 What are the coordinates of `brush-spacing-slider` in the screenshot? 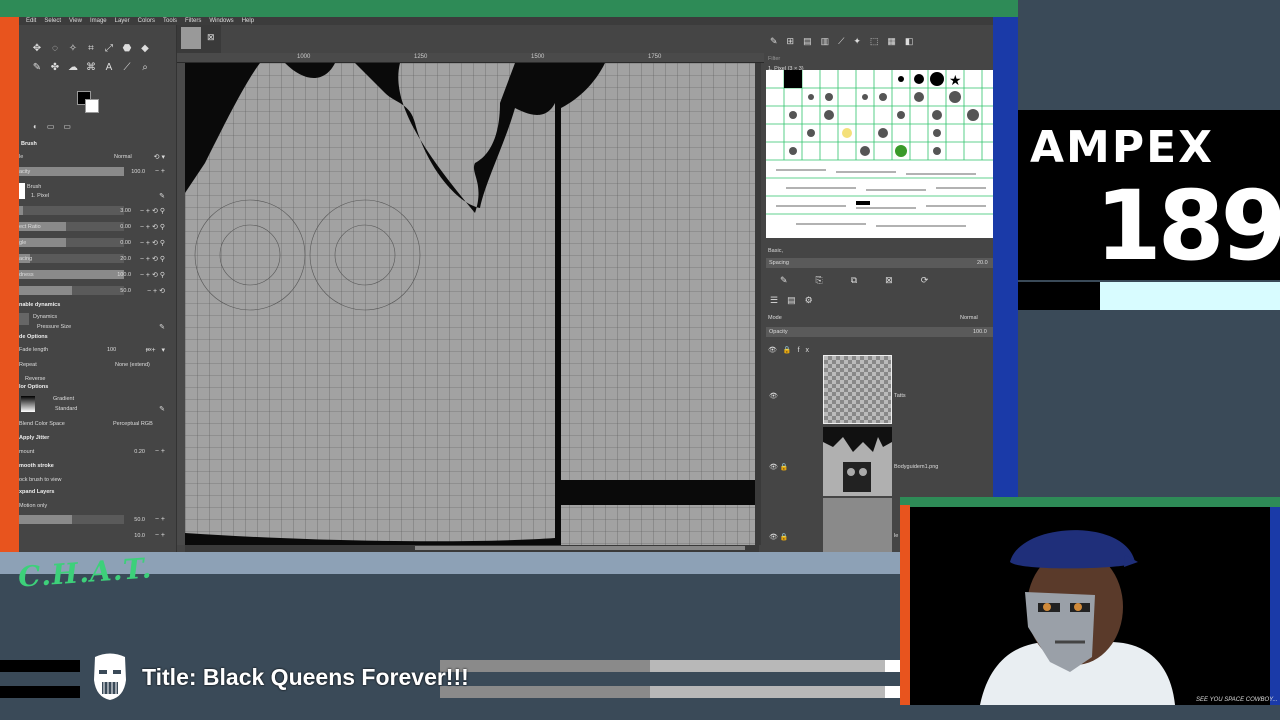 It's located at (879, 263).